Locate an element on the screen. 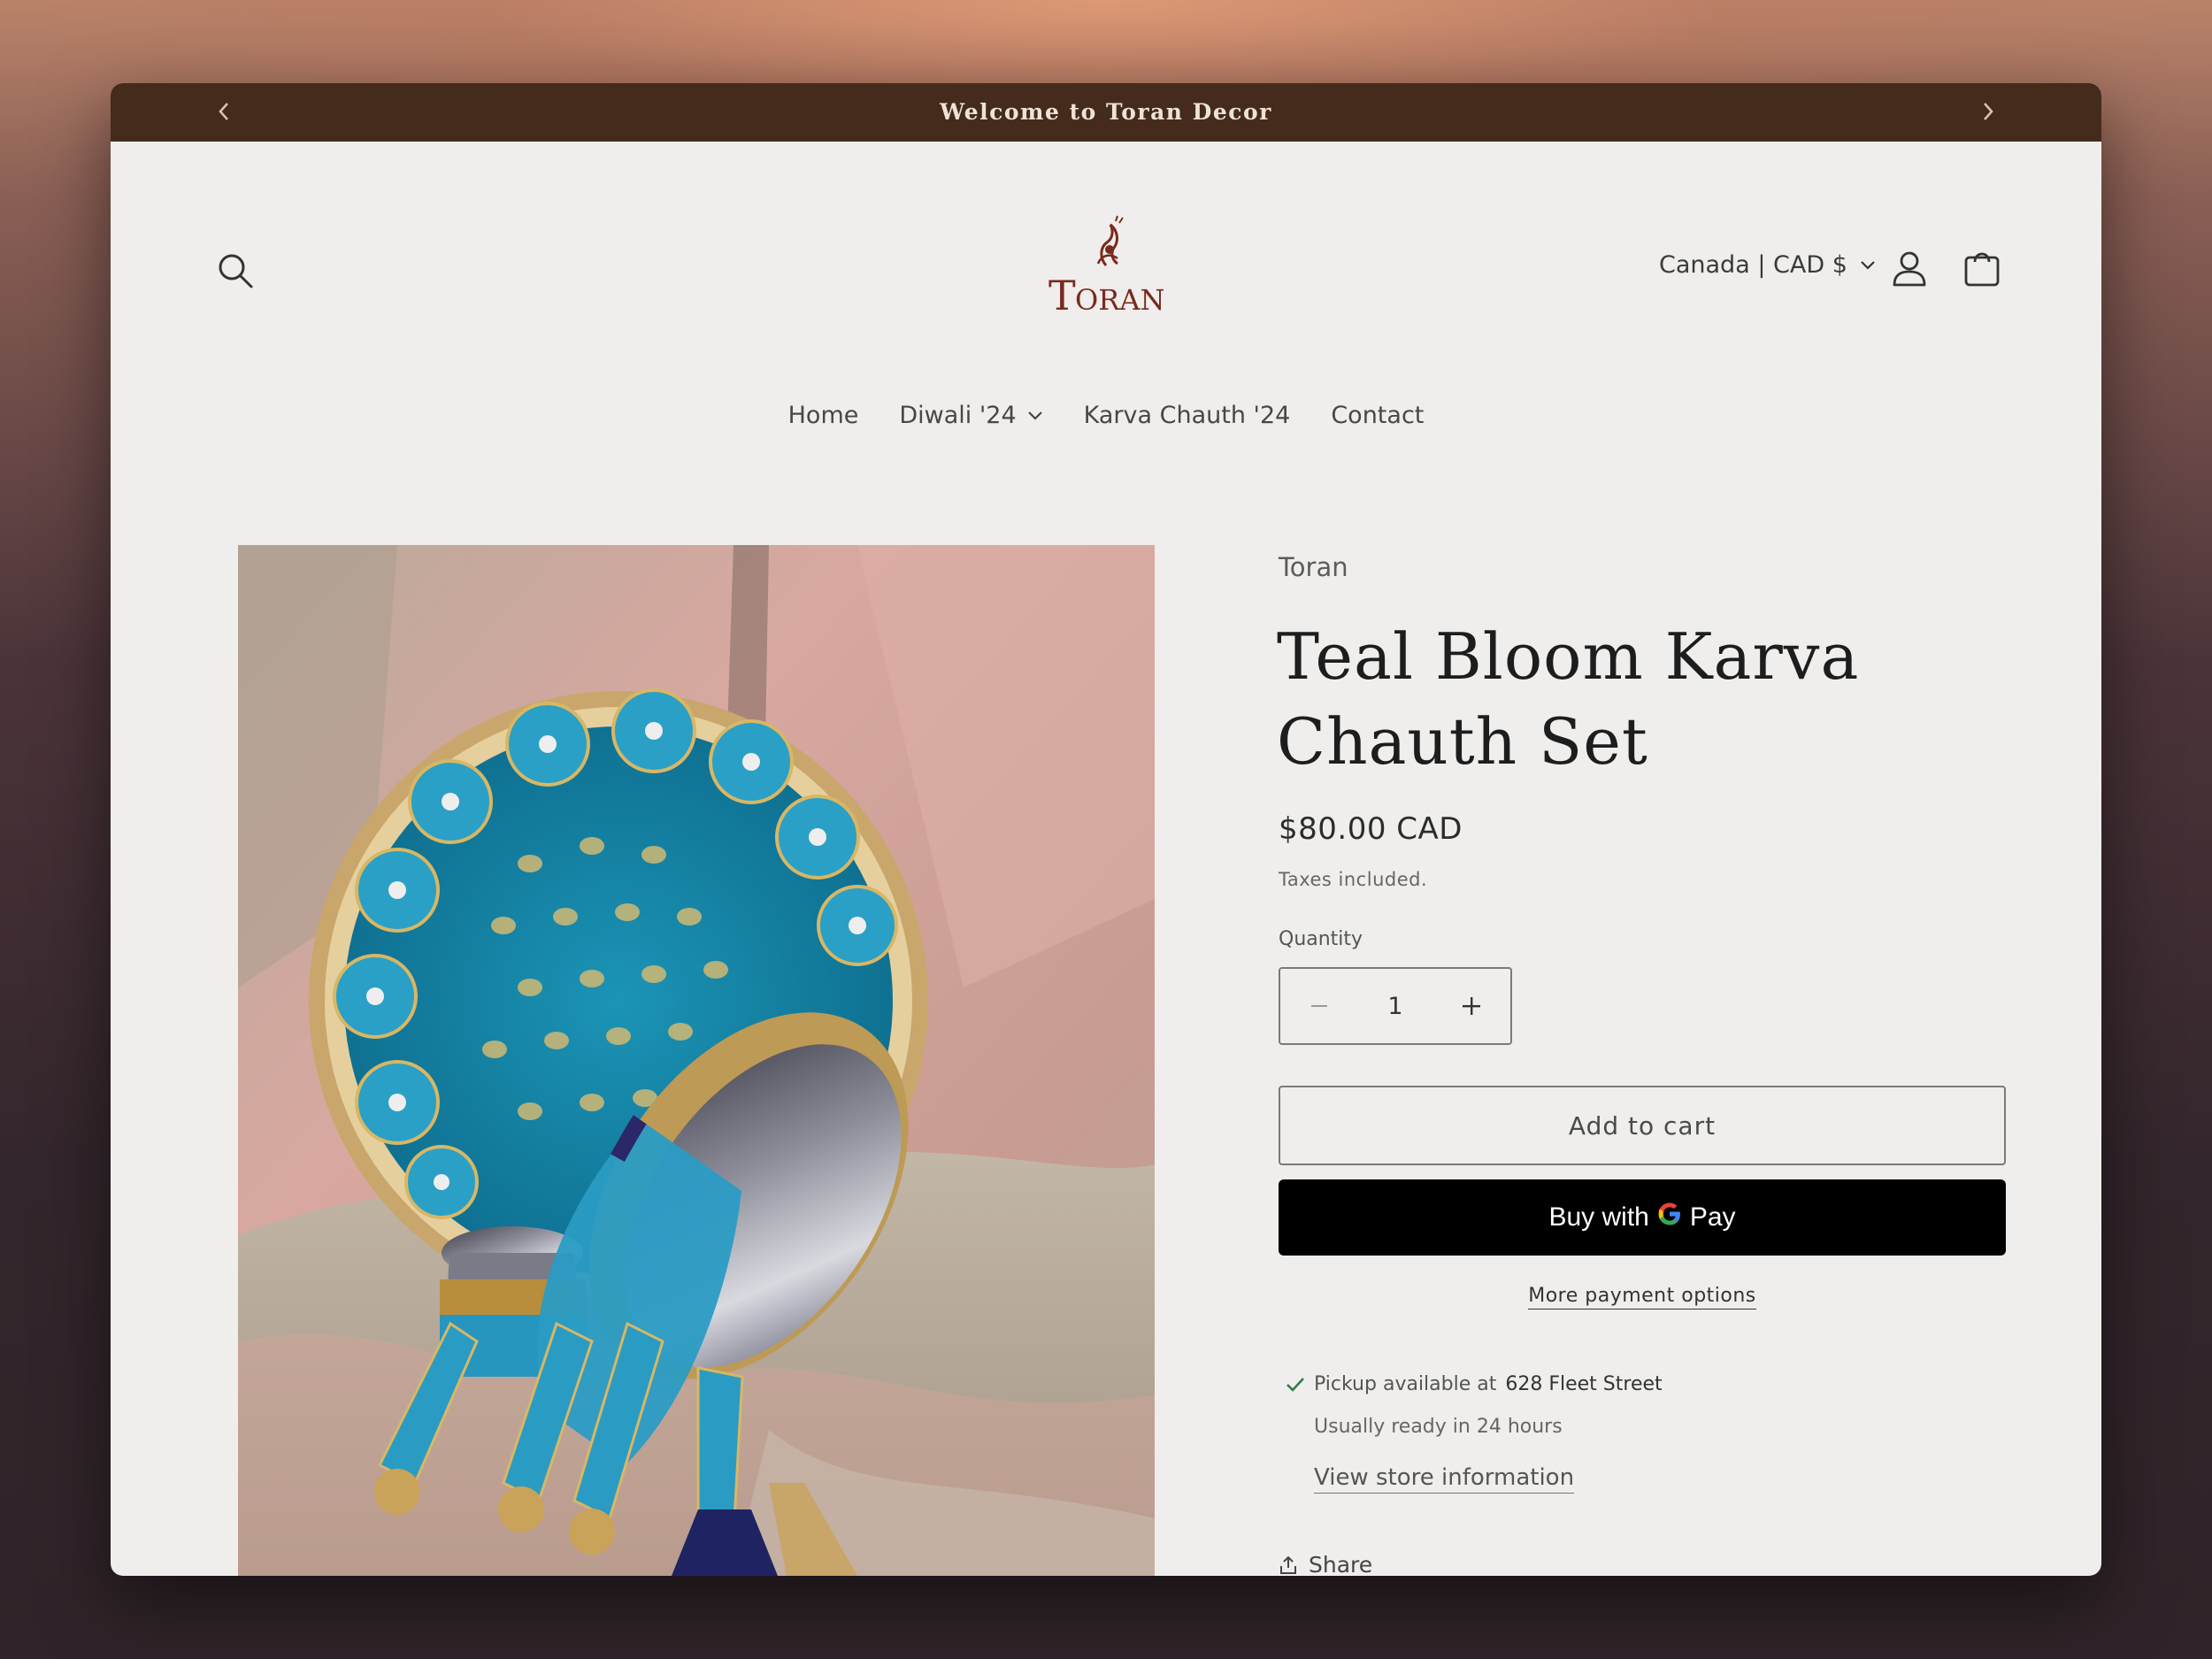 This screenshot has height=1659, width=2212. product-price: $80.00 CAD is located at coordinates (1371, 829).